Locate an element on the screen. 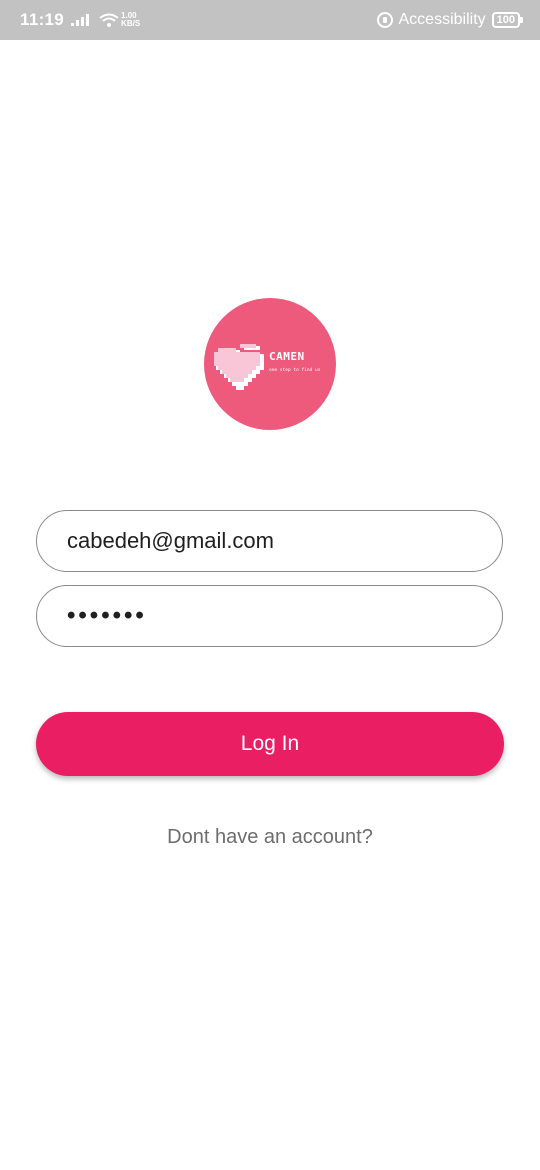 The width and height of the screenshot is (540, 1170). status-time: 11:19 is located at coordinates (42, 19).